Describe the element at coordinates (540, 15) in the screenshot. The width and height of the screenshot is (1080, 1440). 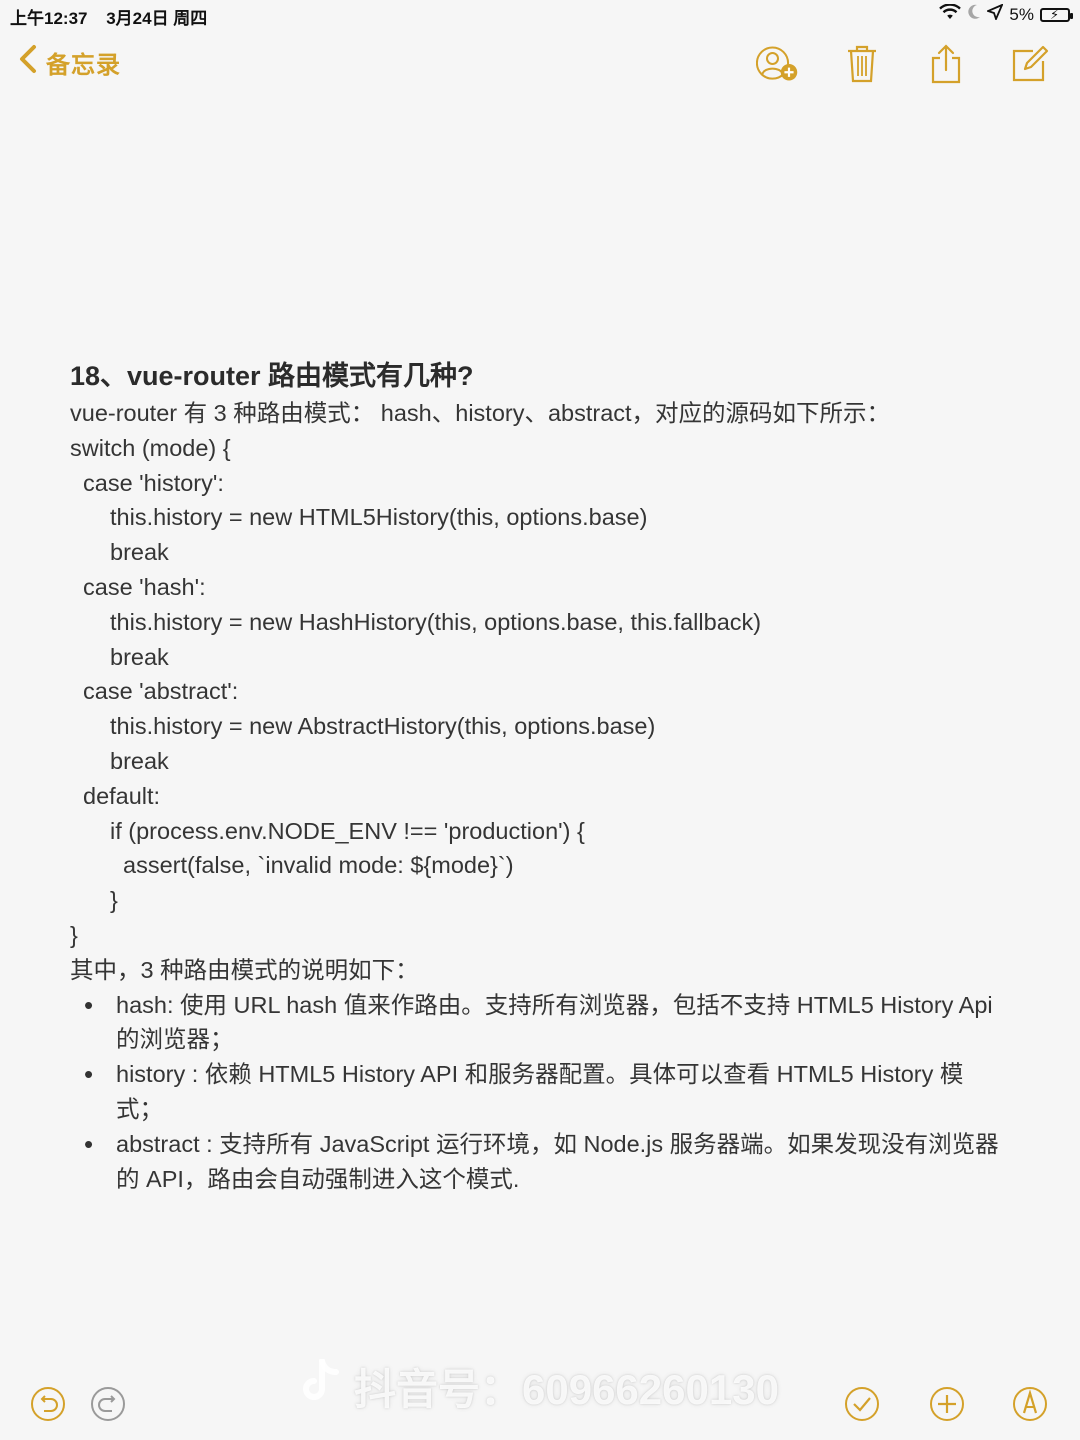
I see `status-bar: 上午12:37 3月24日 周四 5% ⚡` at that location.